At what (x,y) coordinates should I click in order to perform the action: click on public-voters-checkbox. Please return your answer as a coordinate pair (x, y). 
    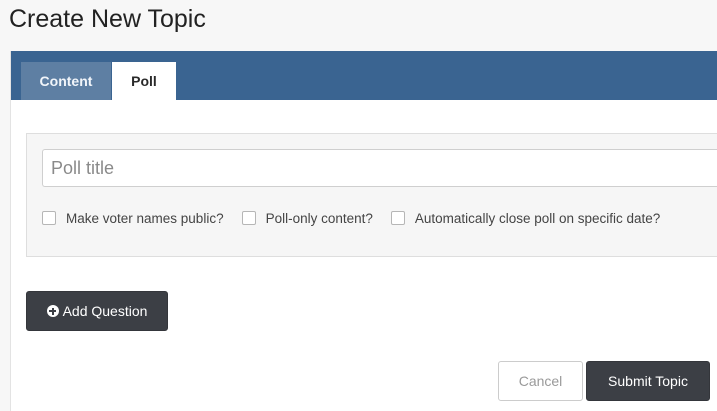
    Looking at the image, I should click on (49, 218).